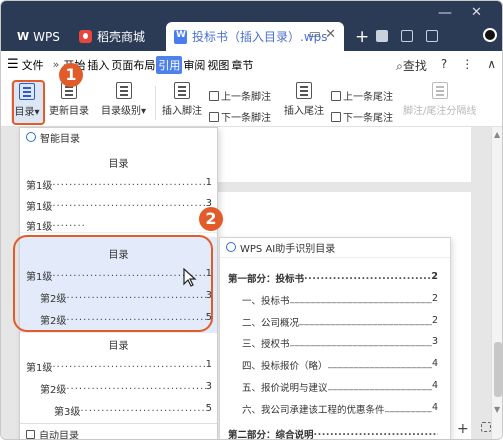 The width and height of the screenshot is (503, 440). What do you see at coordinates (491, 65) in the screenshot?
I see `collapse-ribbon-icon: ∧` at bounding box center [491, 65].